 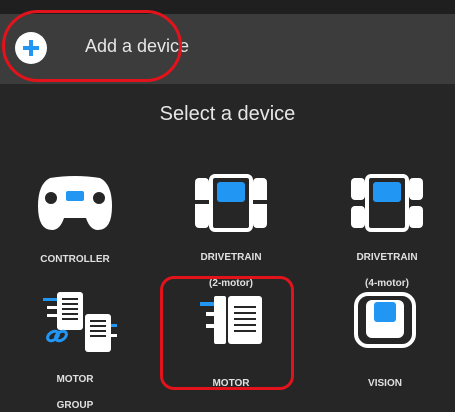 I want to click on device-tile-drivetrain-4-motor: DRIVETRAIN (4-motor), so click(x=387, y=232).